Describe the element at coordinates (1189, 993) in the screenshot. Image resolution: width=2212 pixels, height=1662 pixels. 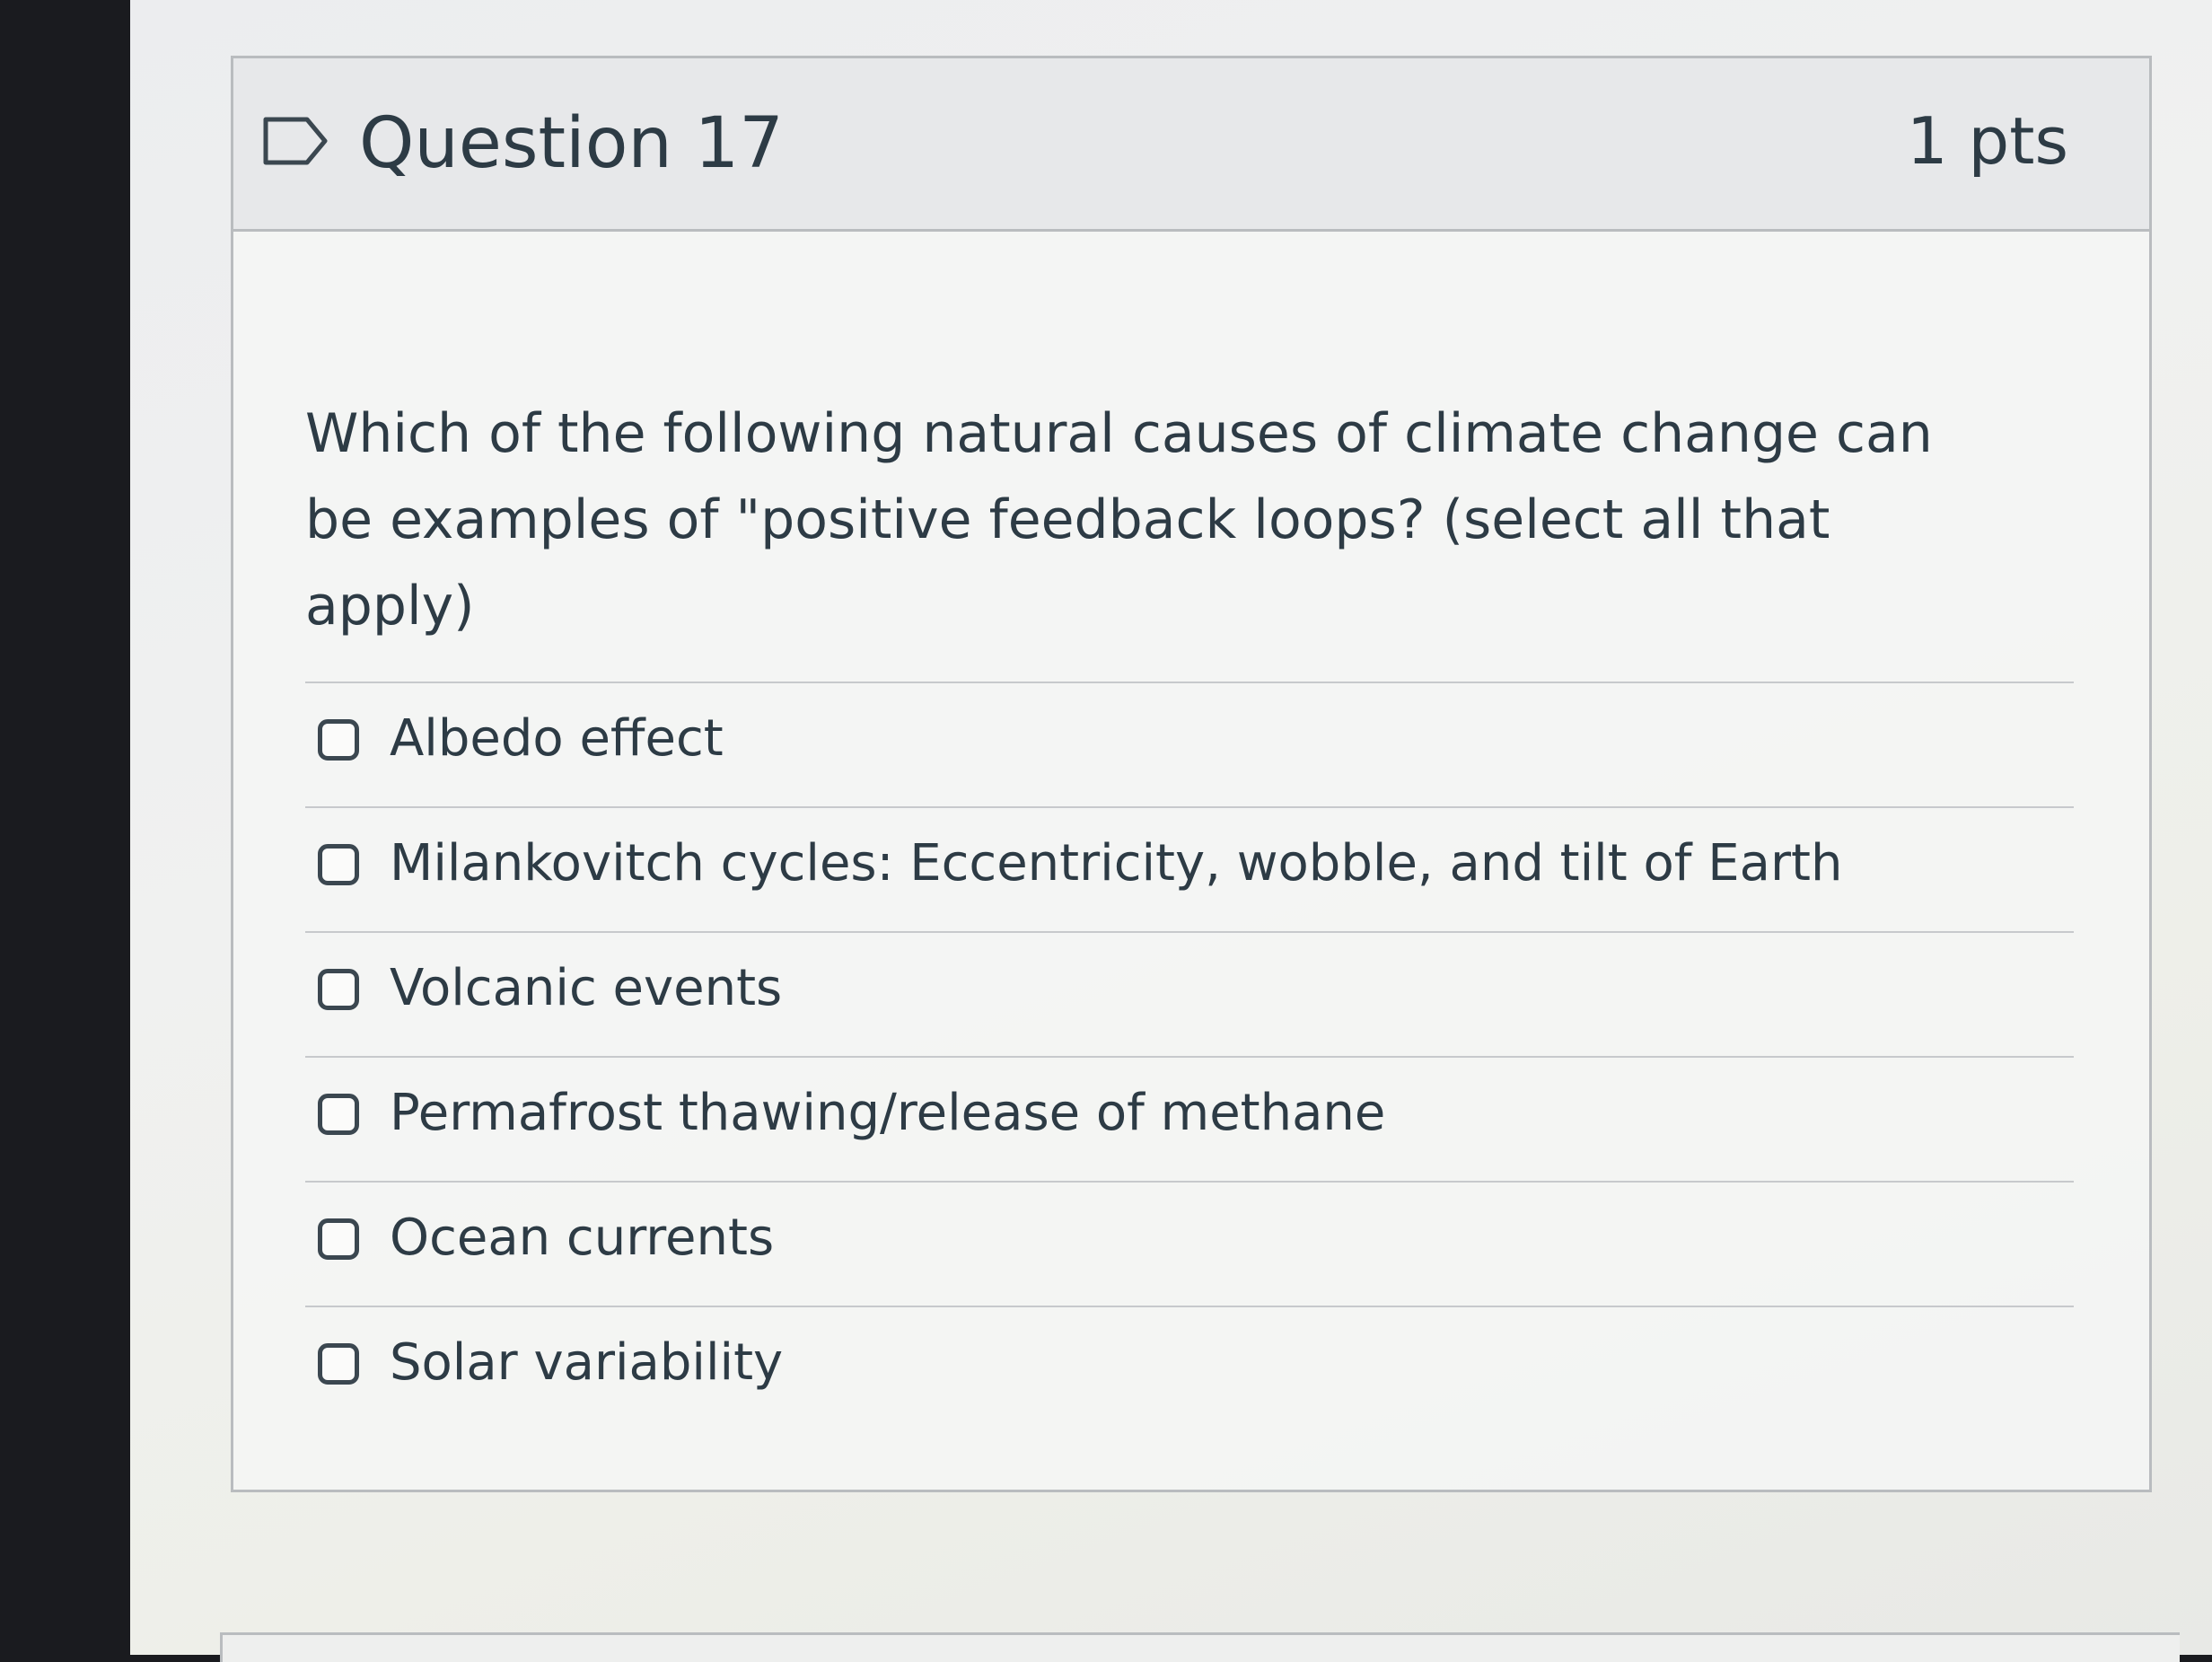
I see `answer-option: Volcanic events` at that location.